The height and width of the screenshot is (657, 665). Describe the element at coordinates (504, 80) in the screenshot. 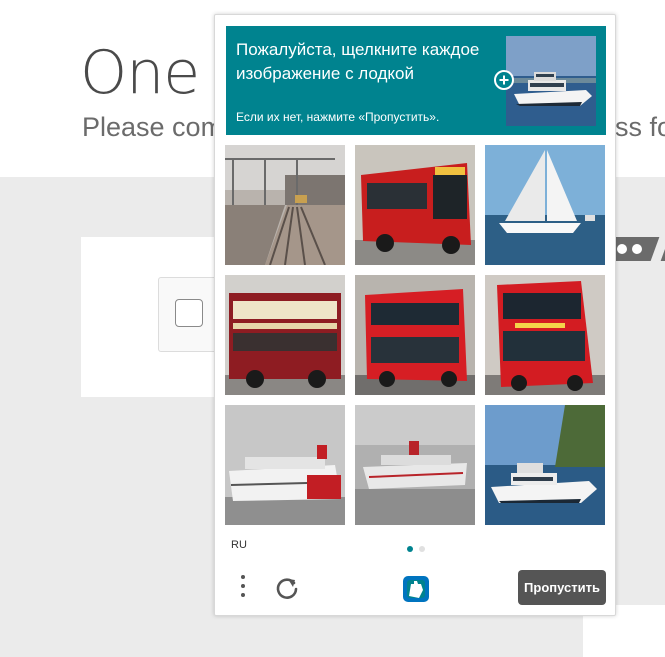

I see `add-icon` at that location.